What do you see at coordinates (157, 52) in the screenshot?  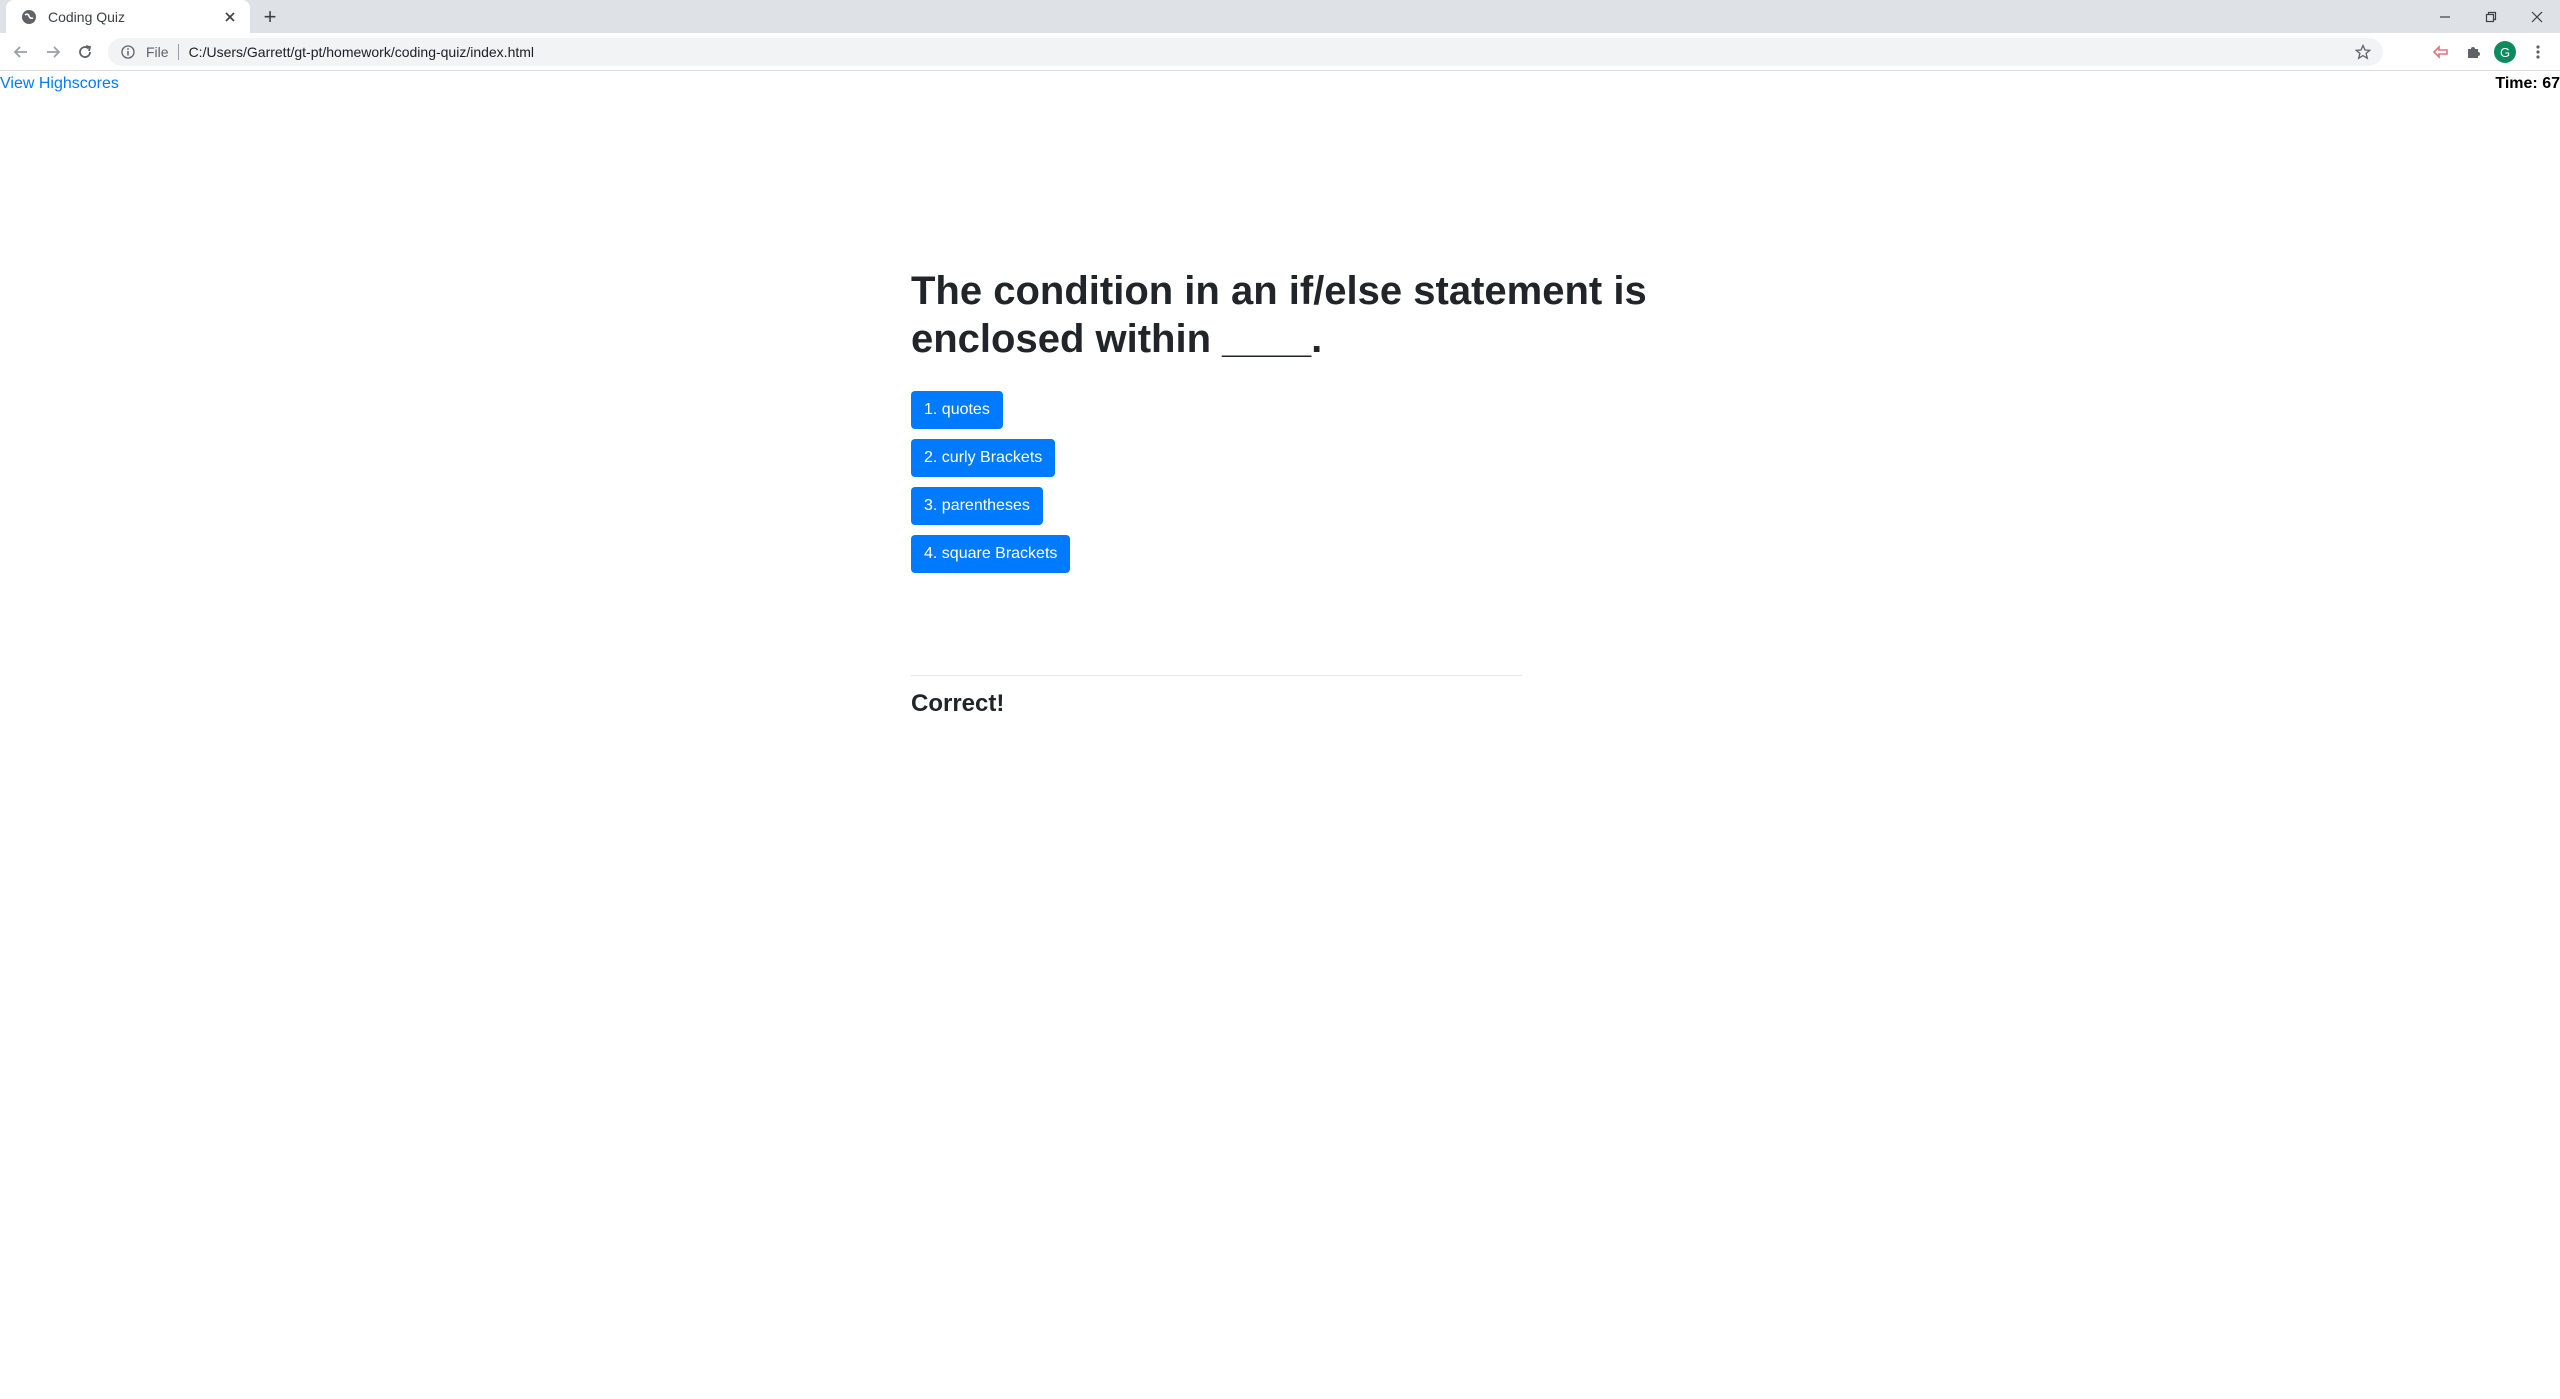 I see `file-label: File` at bounding box center [157, 52].